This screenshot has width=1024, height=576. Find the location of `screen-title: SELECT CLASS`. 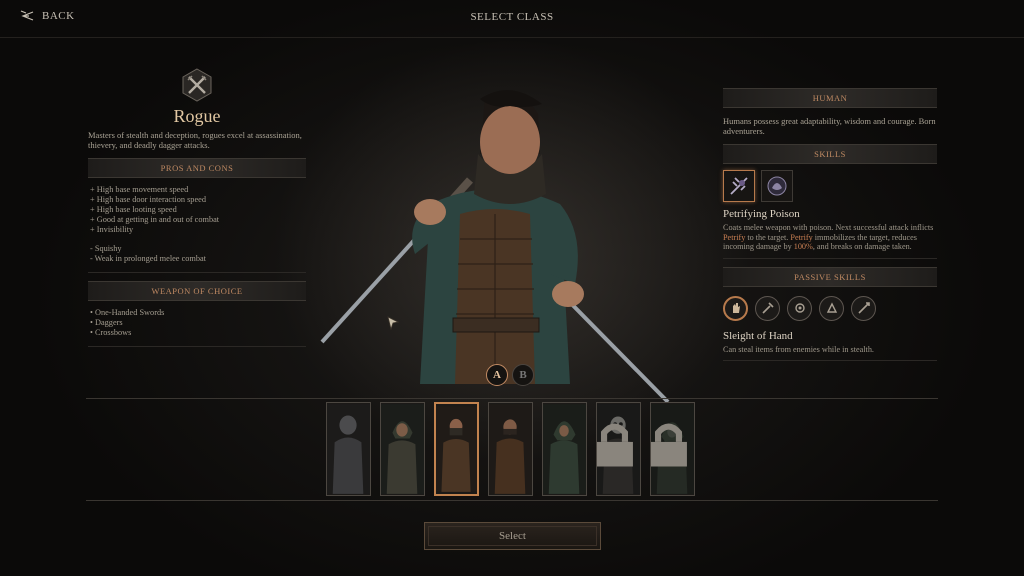

screen-title: SELECT CLASS is located at coordinates (512, 17).